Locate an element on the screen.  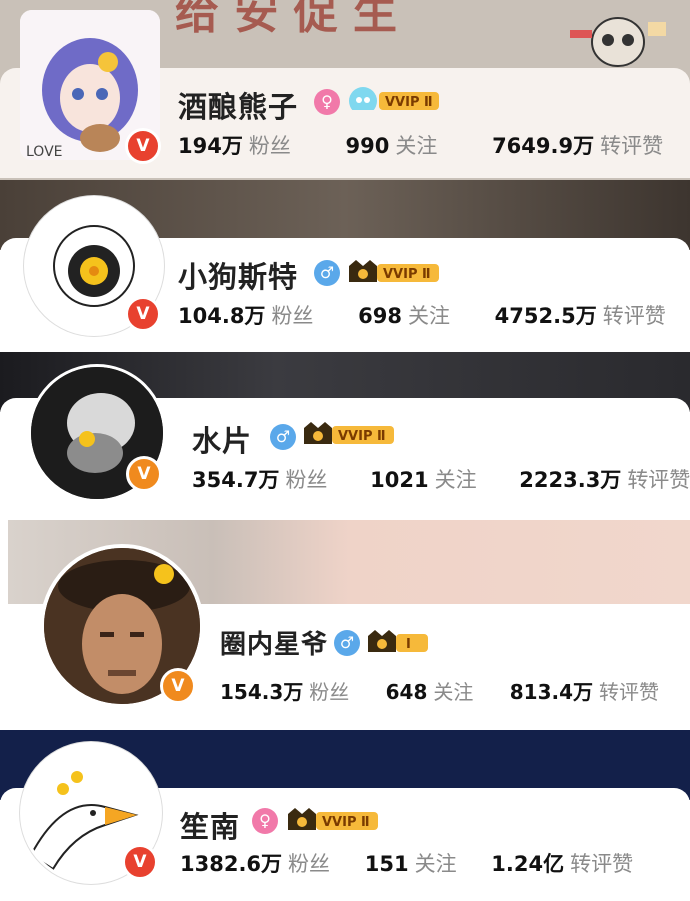
user-name: 水片 is located at coordinates (222, 439).